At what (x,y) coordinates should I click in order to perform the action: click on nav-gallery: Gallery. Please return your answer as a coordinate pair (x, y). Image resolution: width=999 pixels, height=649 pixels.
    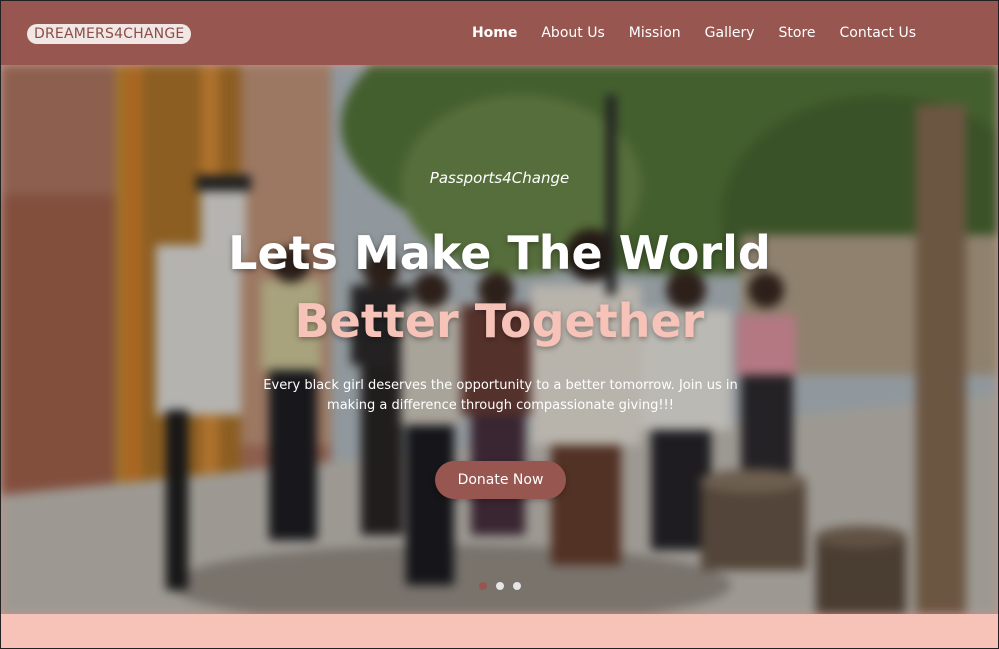
    Looking at the image, I should click on (730, 33).